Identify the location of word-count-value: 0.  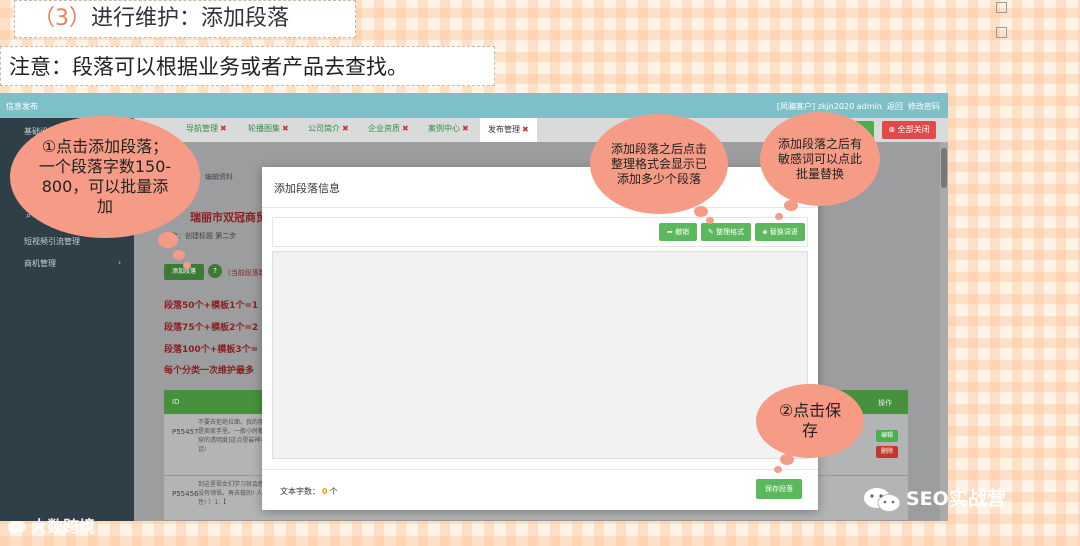
(325, 491).